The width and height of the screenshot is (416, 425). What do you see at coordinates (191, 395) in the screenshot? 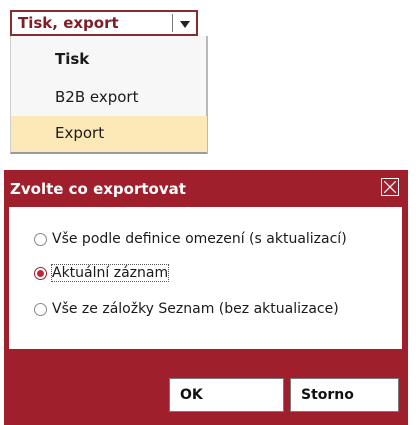
I see `button-label: OK` at bounding box center [191, 395].